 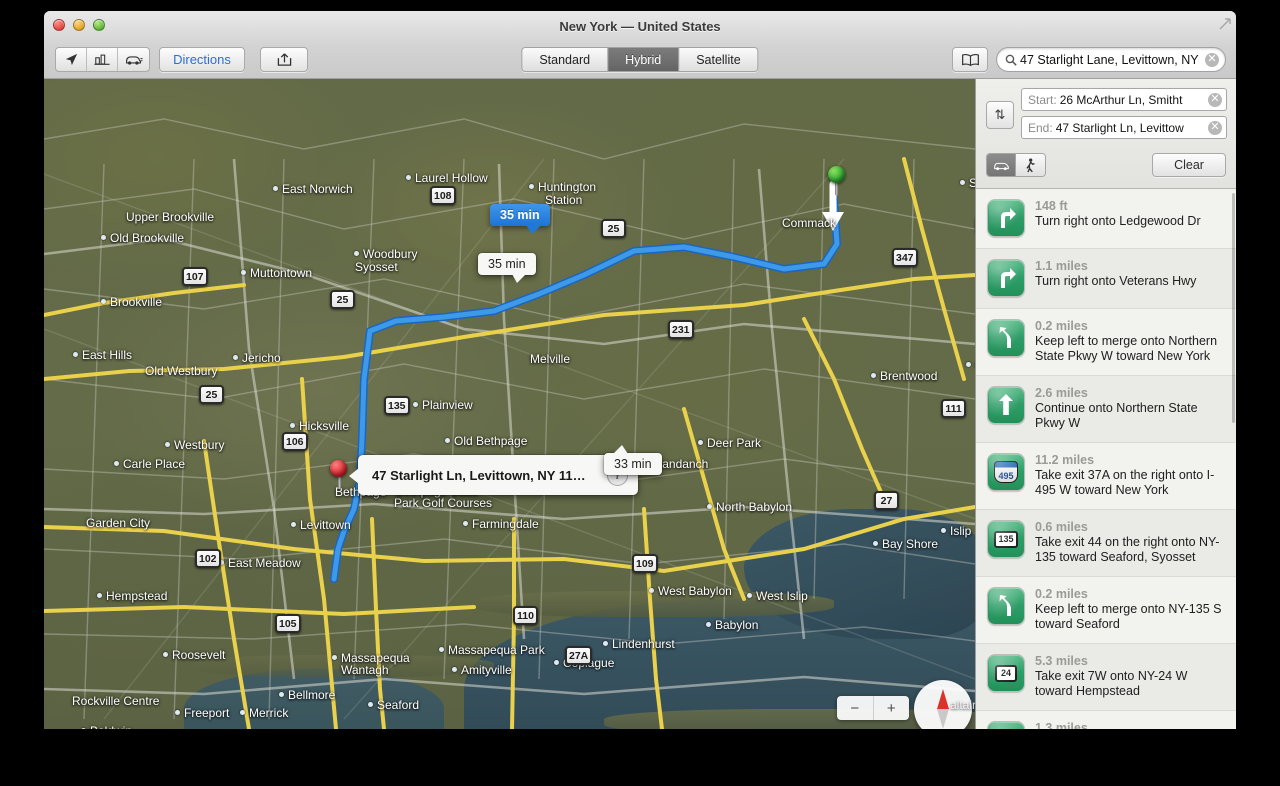 What do you see at coordinates (202, 59) in the screenshot?
I see `directions-button: Directions` at bounding box center [202, 59].